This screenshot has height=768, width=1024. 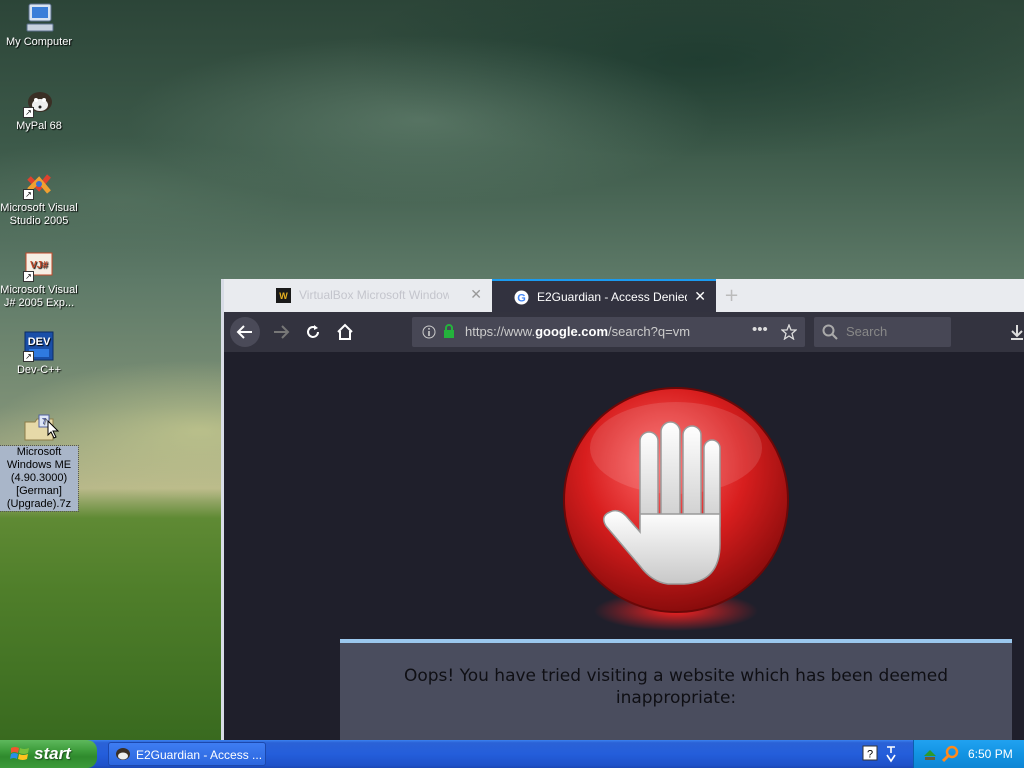 I want to click on home-icon, so click(x=345, y=331).